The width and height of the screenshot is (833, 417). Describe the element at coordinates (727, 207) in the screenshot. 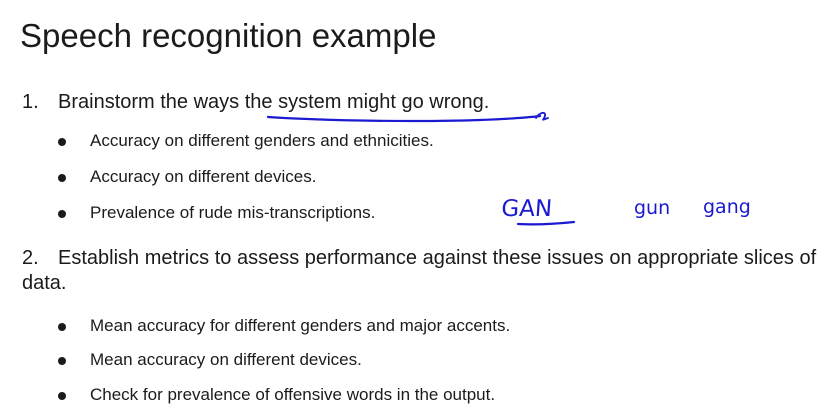

I see `handwritten-word-gang: gang` at that location.